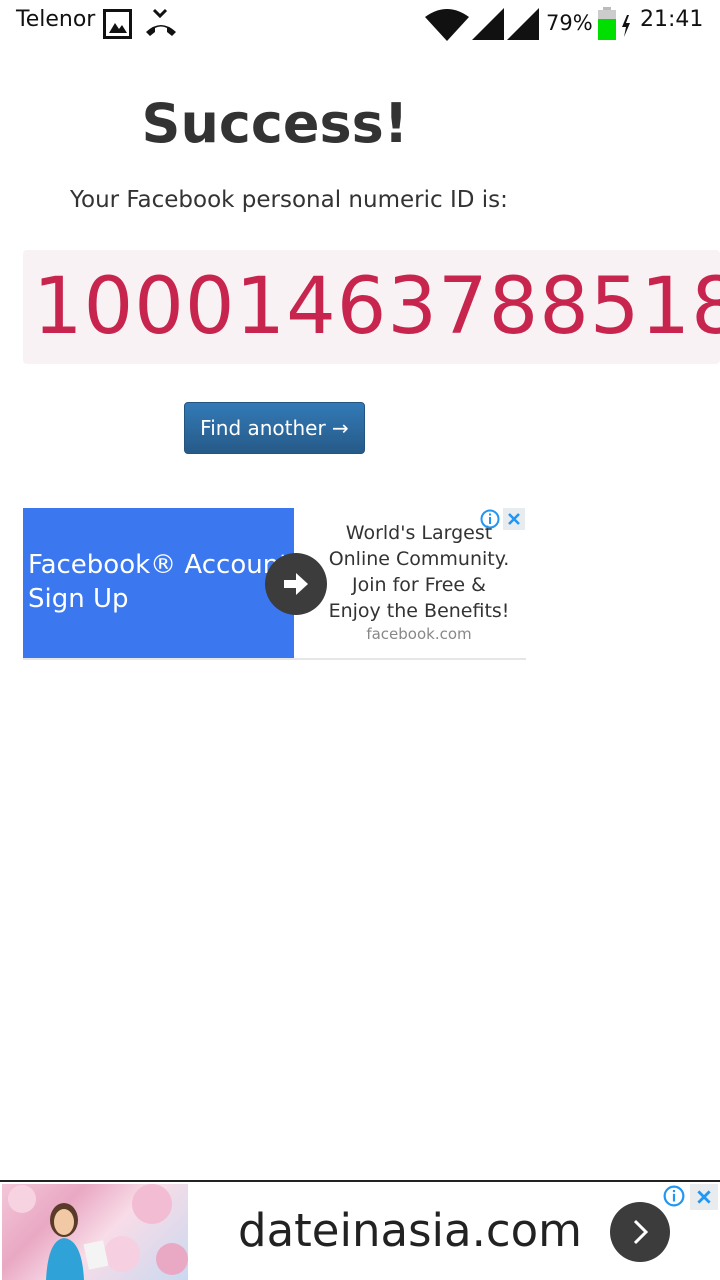 The image size is (720, 1280). Describe the element at coordinates (56, 19) in the screenshot. I see `carrier-name: Telenor` at that location.